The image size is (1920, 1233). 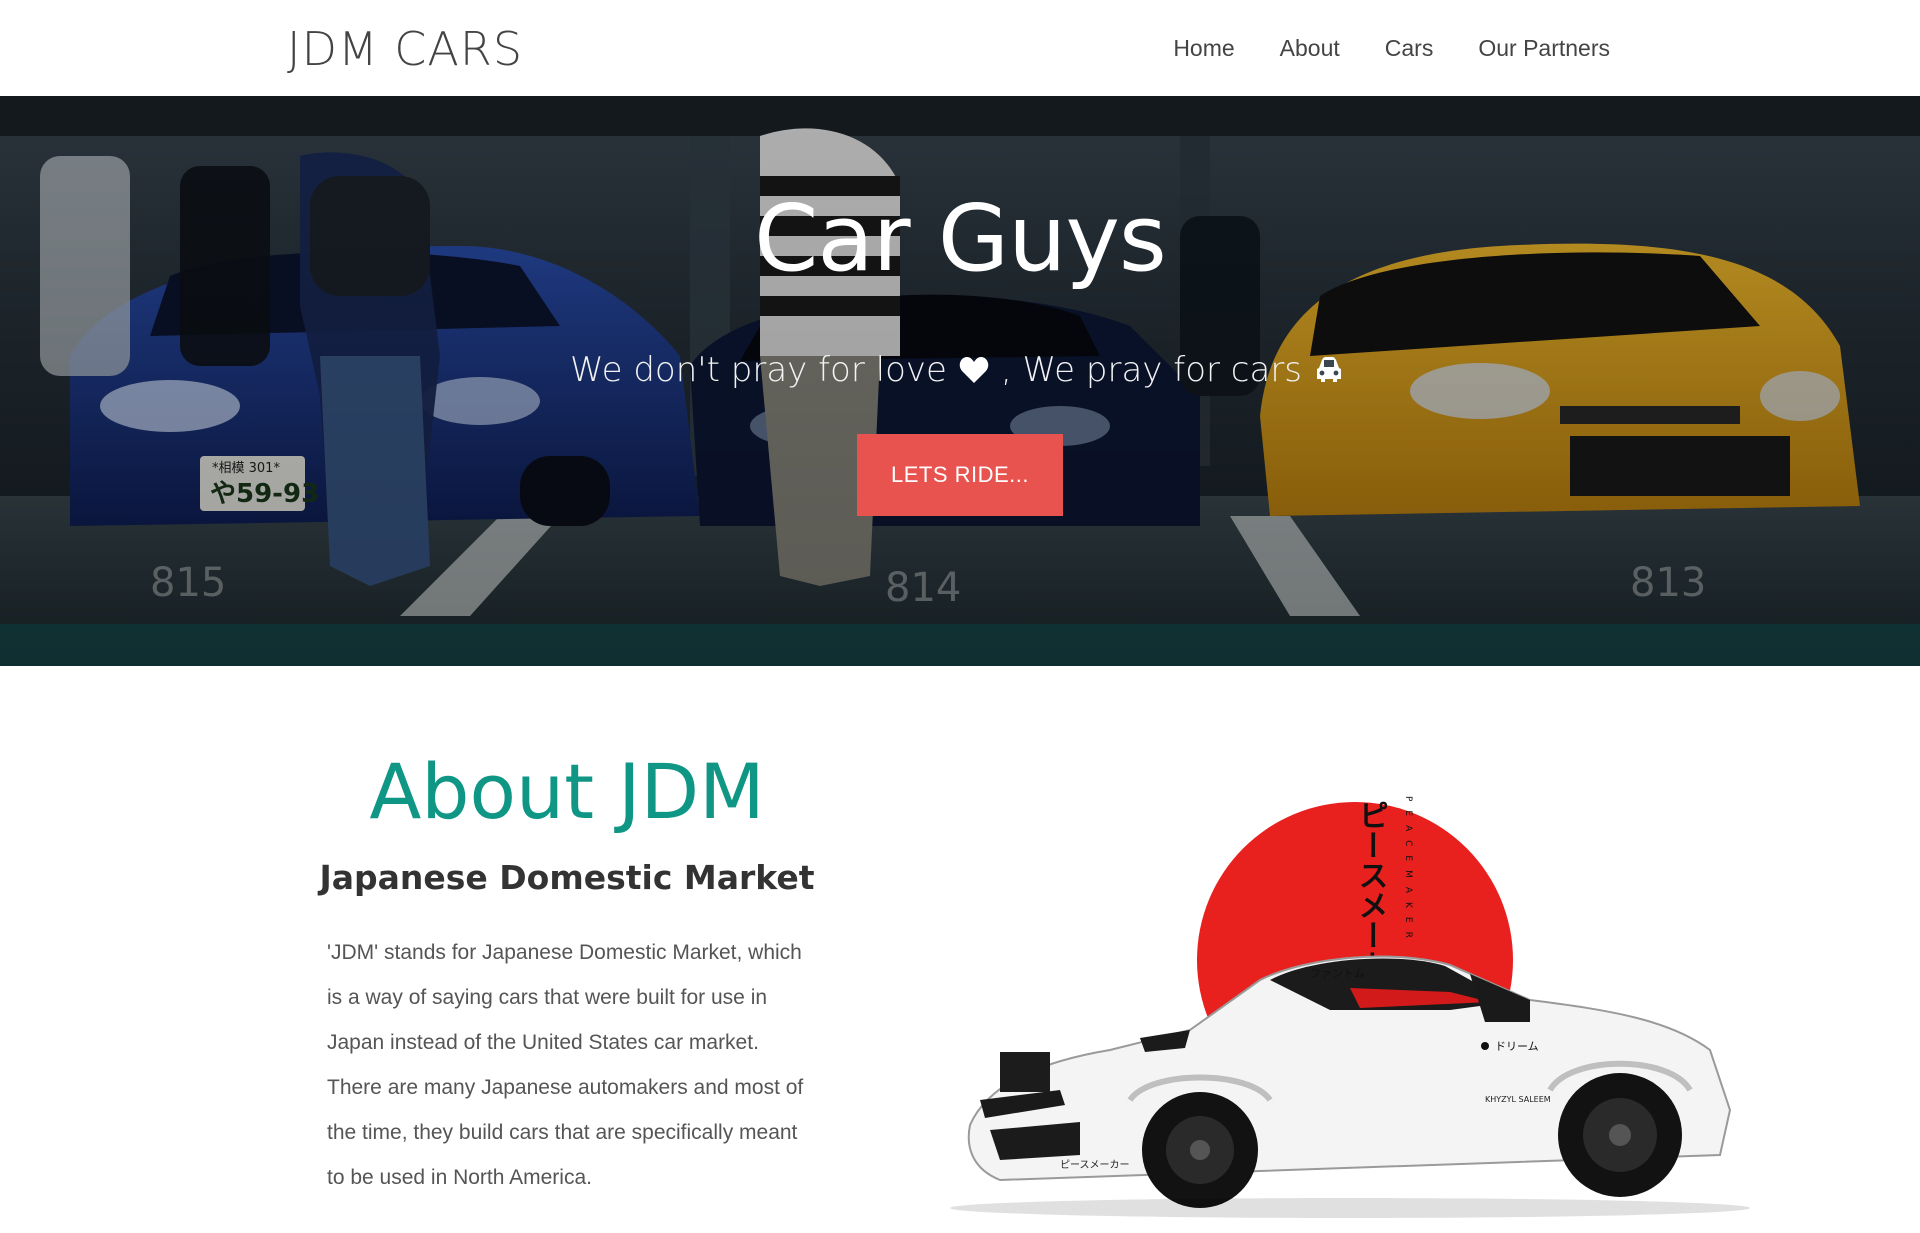 I want to click on hero-title: Car Guys, so click(x=960, y=238).